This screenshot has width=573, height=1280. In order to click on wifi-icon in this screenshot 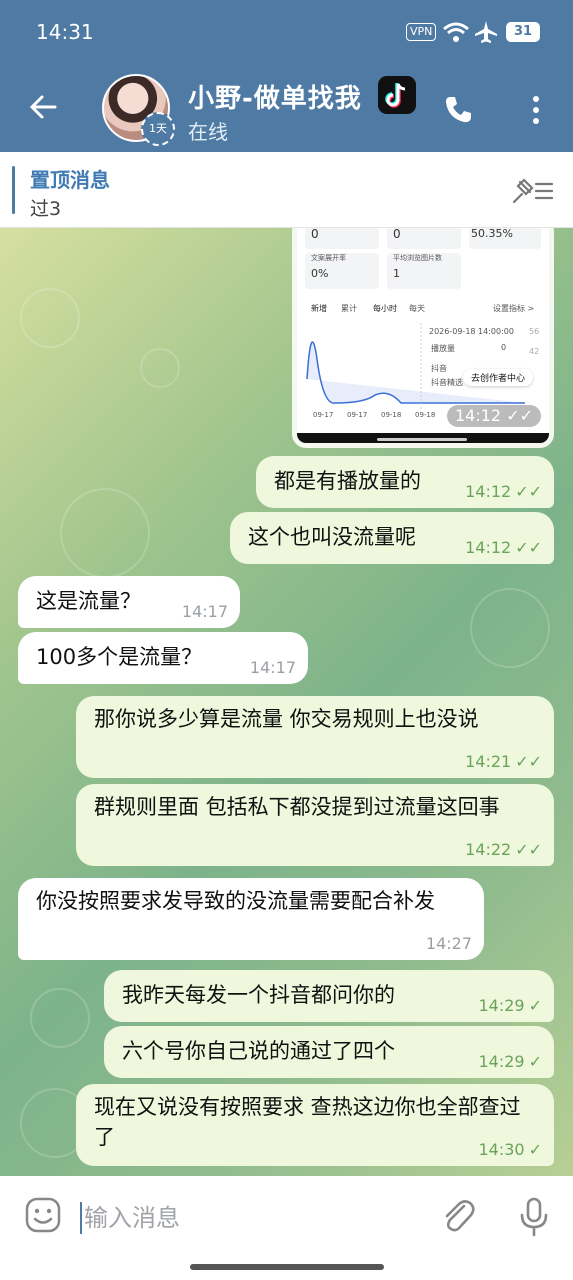, I will do `click(456, 32)`.